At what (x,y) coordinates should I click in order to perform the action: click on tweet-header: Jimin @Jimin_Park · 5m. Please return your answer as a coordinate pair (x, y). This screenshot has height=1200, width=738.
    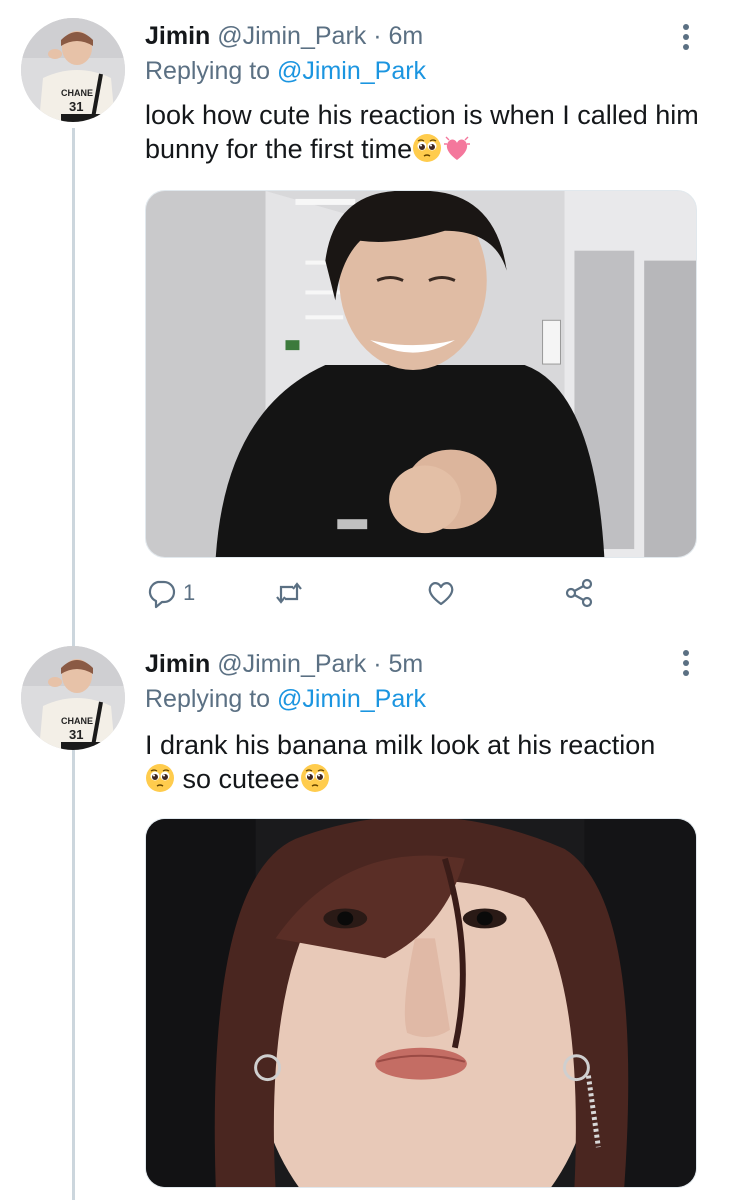
    Looking at the image, I should click on (284, 664).